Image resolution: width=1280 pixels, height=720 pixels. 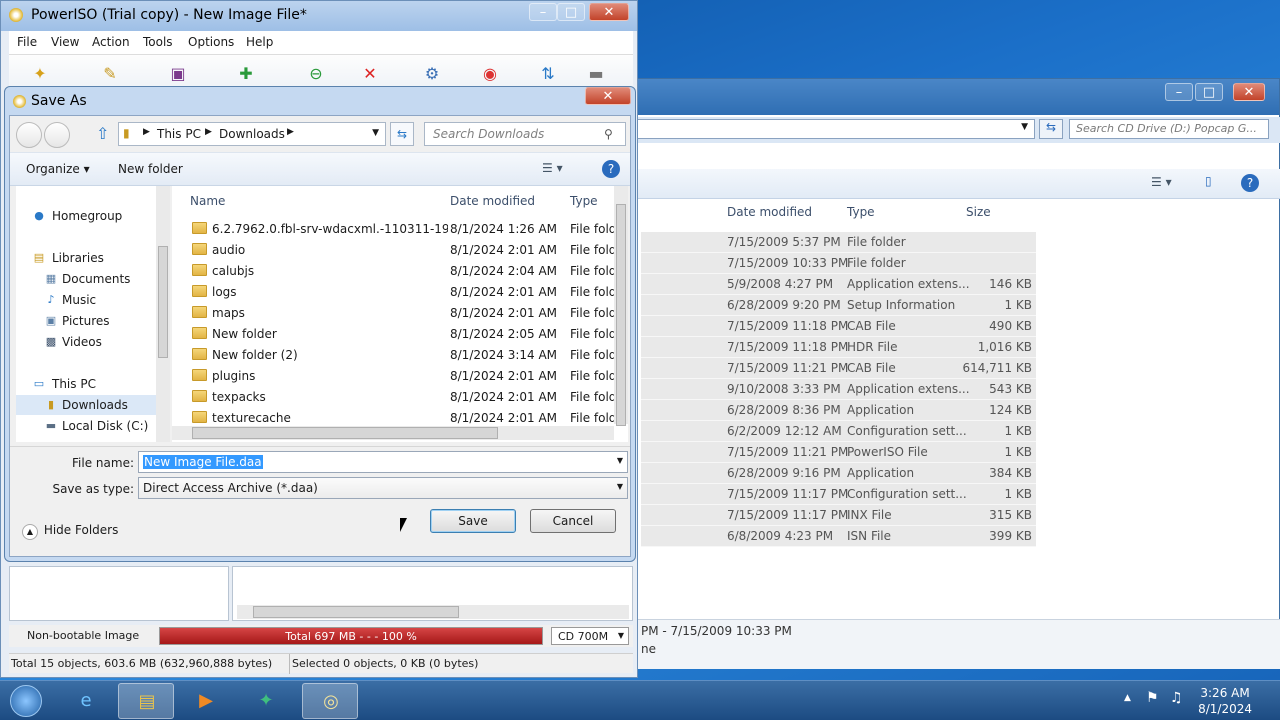 I want to click on list-item: New folder 8/1/2024 2:05 AM File folde, so click(x=406, y=333).